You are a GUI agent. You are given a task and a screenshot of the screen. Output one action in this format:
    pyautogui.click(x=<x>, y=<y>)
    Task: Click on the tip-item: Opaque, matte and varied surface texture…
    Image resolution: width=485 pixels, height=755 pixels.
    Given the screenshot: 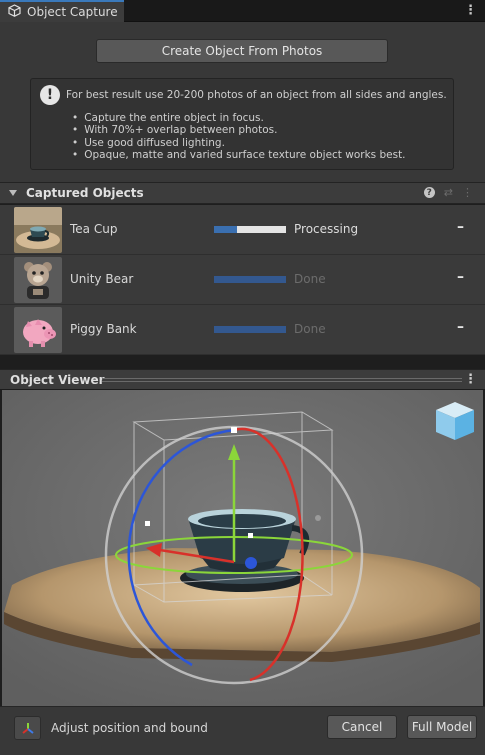 What is the action you would take?
    pyautogui.click(x=238, y=155)
    